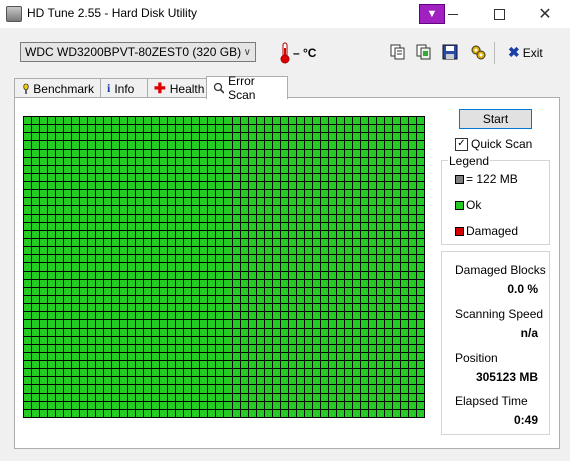 The height and width of the screenshot is (461, 570). I want to click on tab-info: i Info, so click(124, 88).